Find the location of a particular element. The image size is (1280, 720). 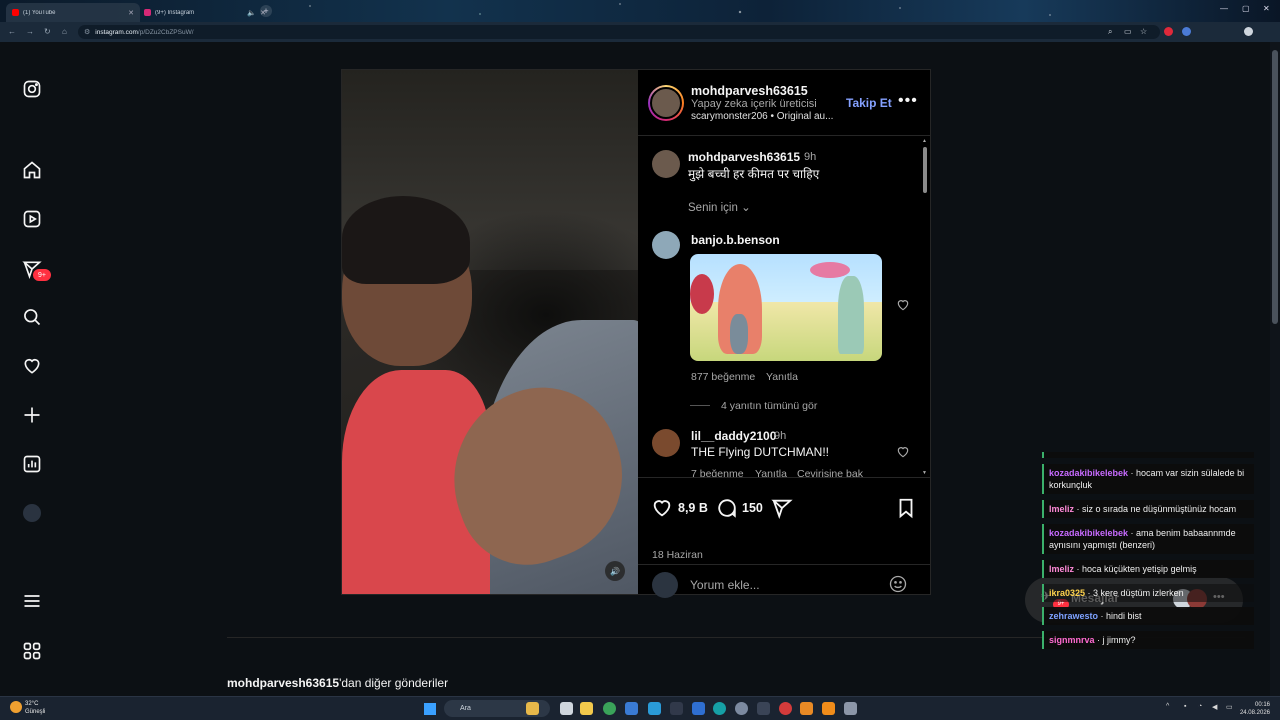

reload-icon: ↻ is located at coordinates (47, 31).